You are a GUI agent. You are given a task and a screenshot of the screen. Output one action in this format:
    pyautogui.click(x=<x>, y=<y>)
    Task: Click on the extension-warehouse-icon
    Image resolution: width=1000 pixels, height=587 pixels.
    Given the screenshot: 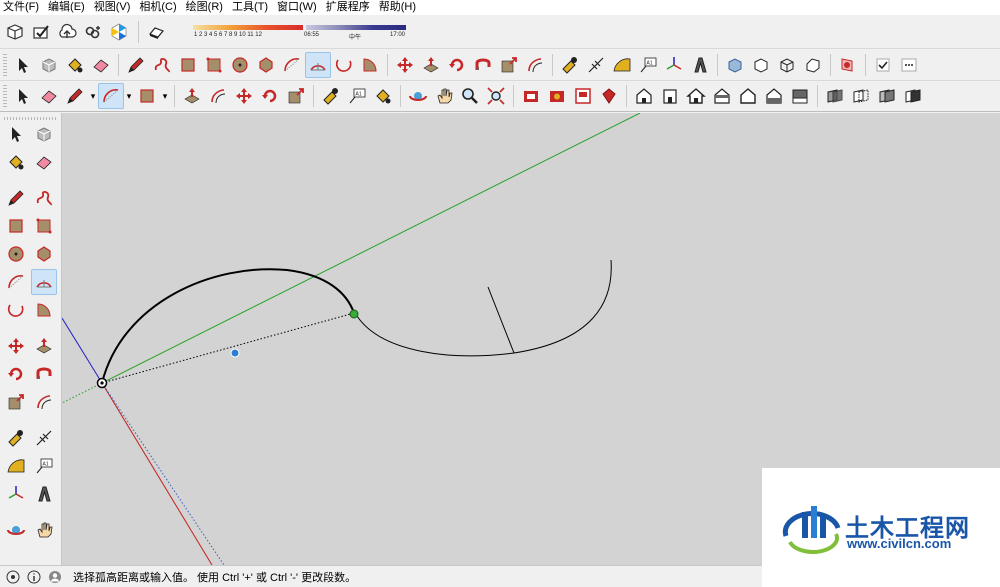 What is the action you would take?
    pyautogui.click(x=557, y=96)
    